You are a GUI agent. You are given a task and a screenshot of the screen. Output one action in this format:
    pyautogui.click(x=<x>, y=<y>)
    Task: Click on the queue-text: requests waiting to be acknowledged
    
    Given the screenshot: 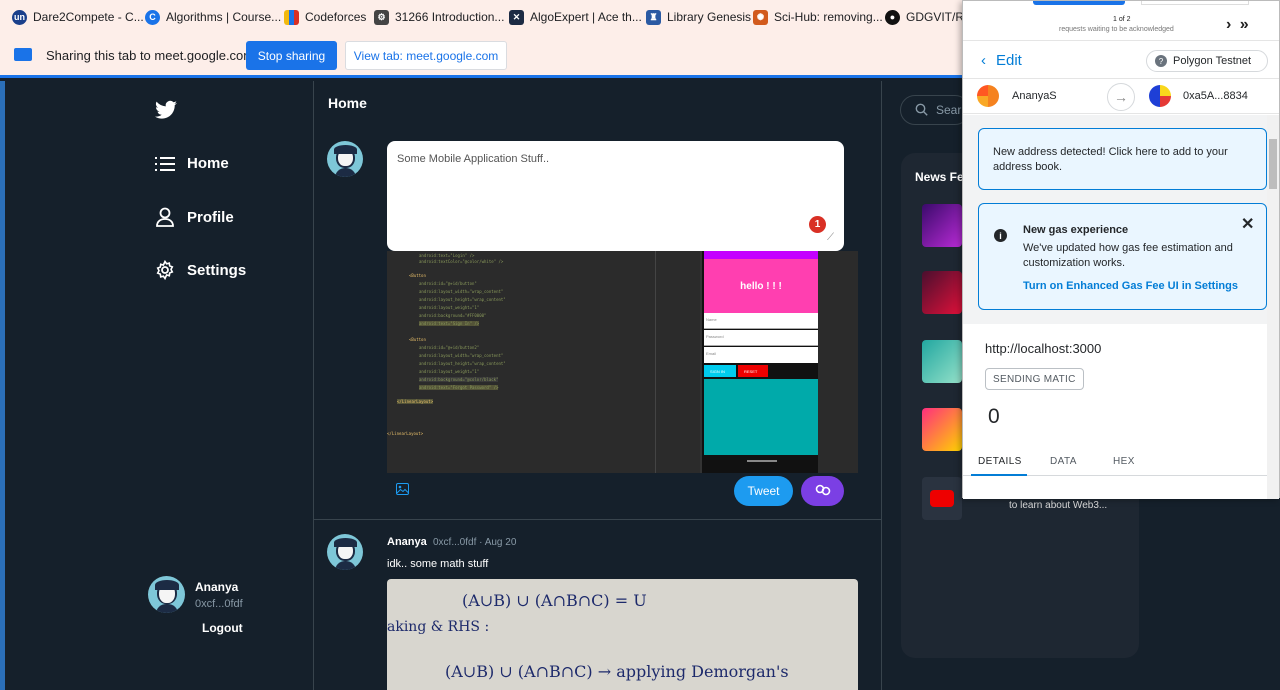 What is the action you would take?
    pyautogui.click(x=1116, y=29)
    